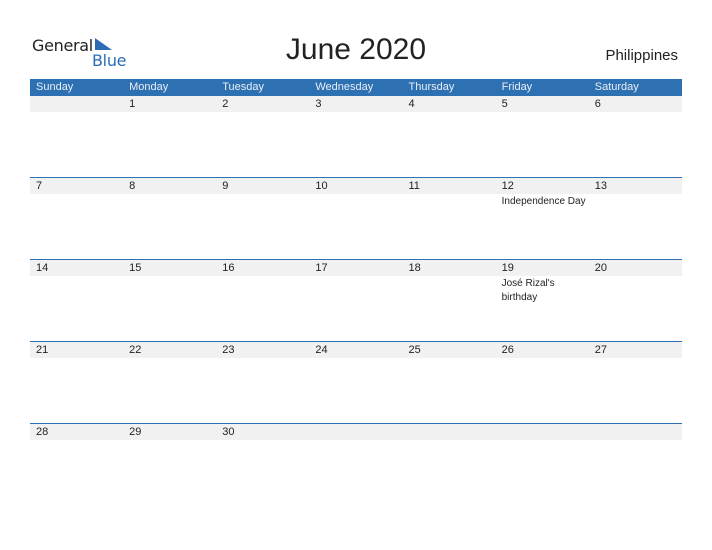 Image resolution: width=712 pixels, height=550 pixels. Describe the element at coordinates (600, 268) in the screenshot. I see `day-number: 20` at that location.